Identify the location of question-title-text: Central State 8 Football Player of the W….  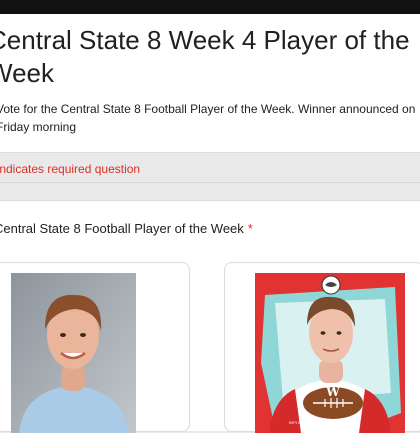
(122, 228).